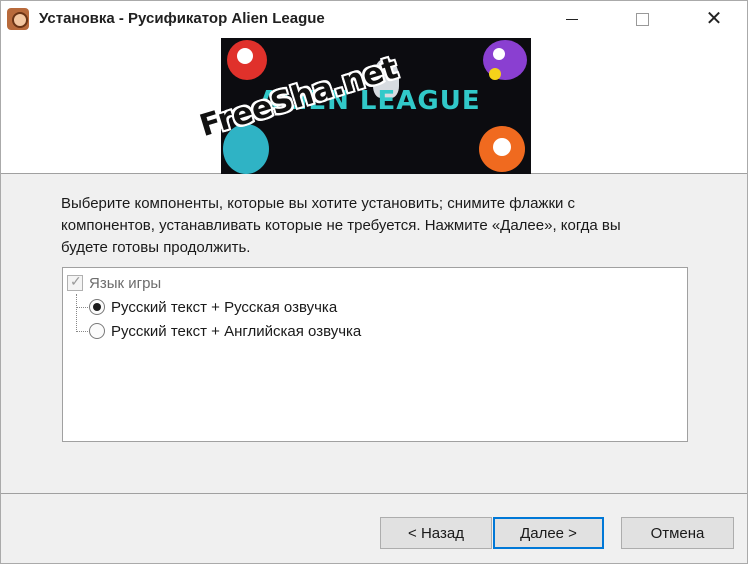 This screenshot has width=748, height=564. I want to click on russian-voice-radio, so click(97, 307).